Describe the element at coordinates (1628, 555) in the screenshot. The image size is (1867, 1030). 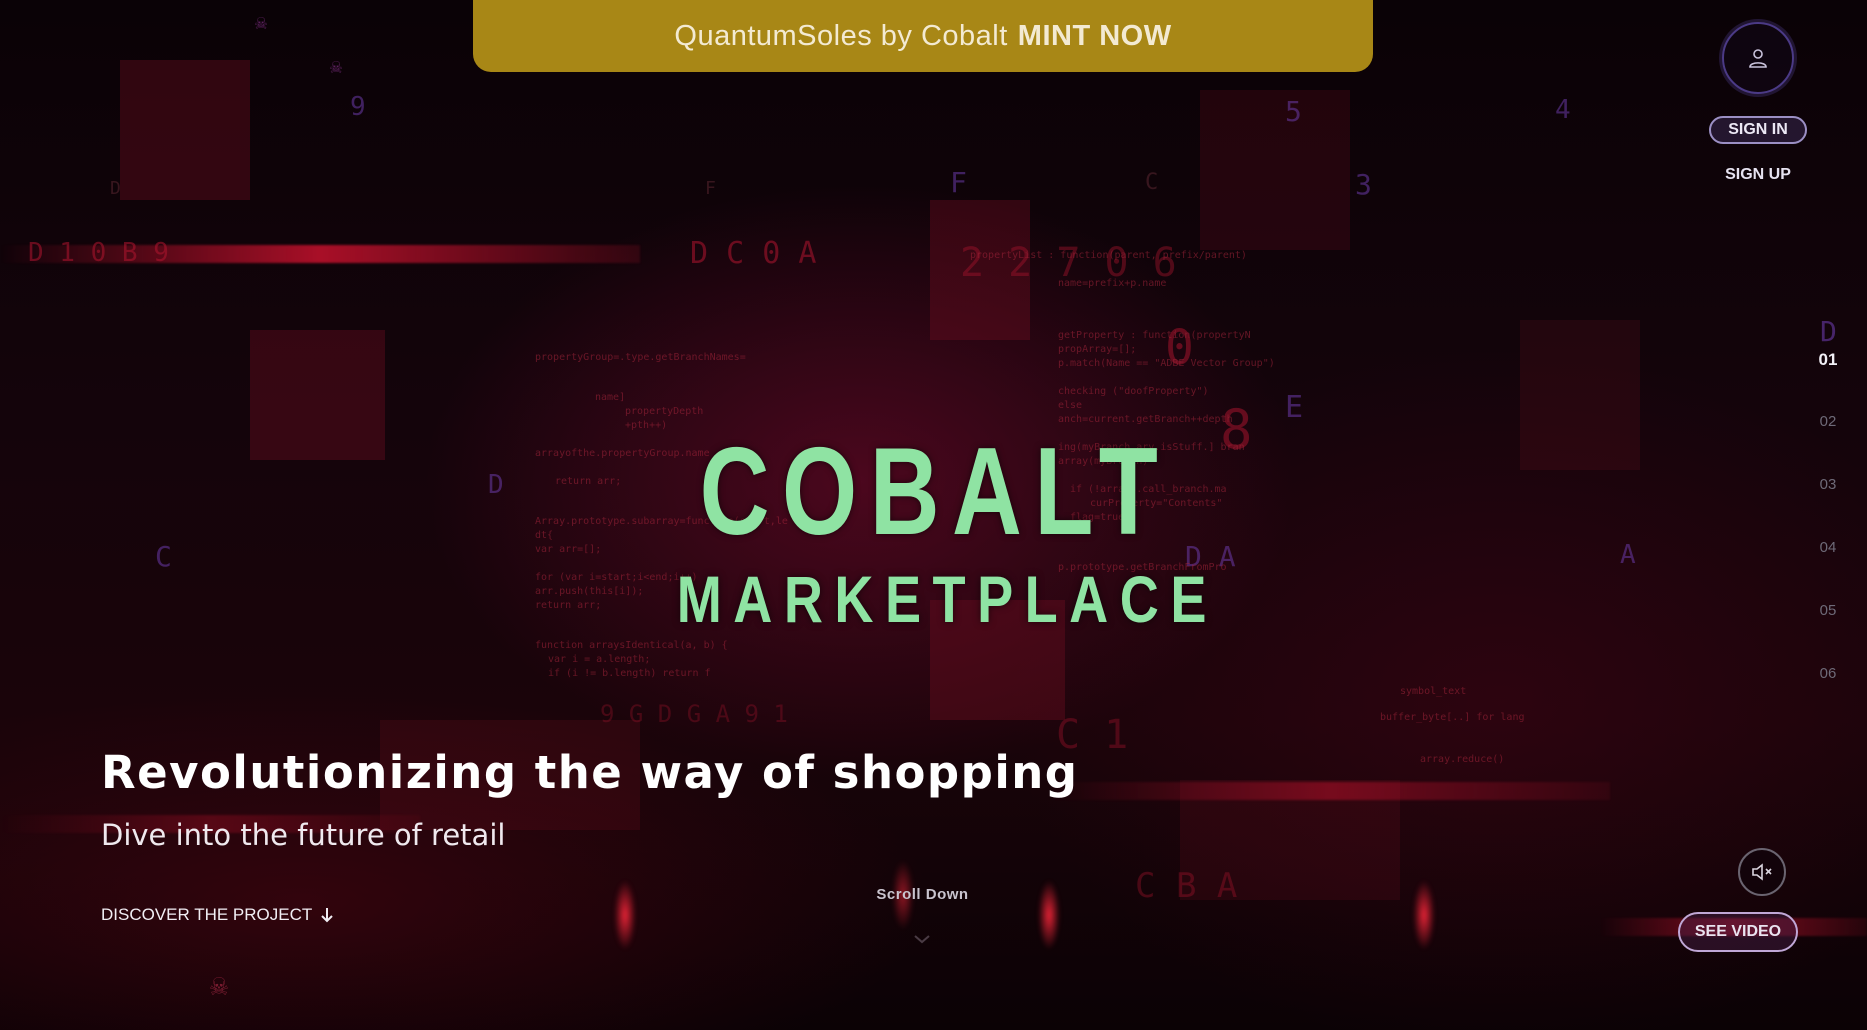
I see `bg-glyph: A` at that location.